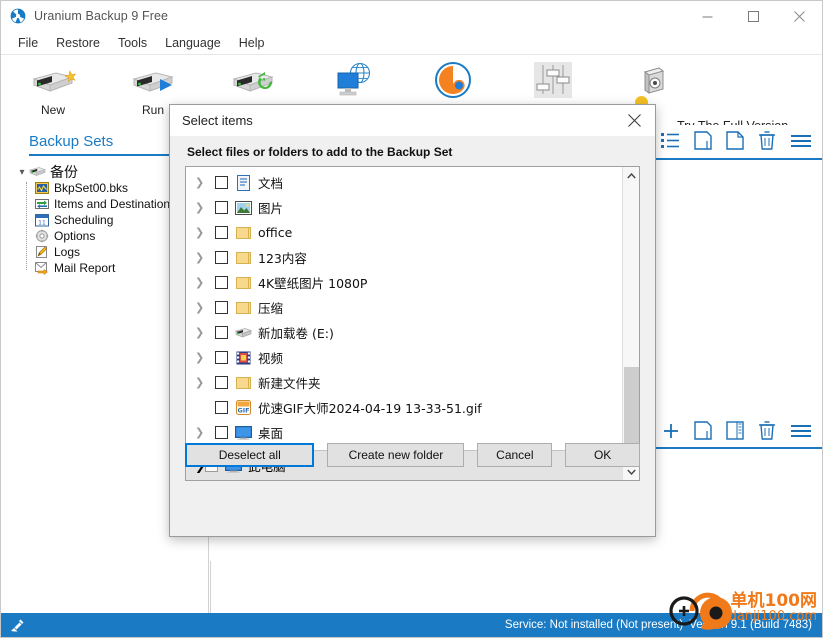 This screenshot has height=638, width=823. I want to click on menu-bar: File Restore Tools Language Help, so click(411, 42).